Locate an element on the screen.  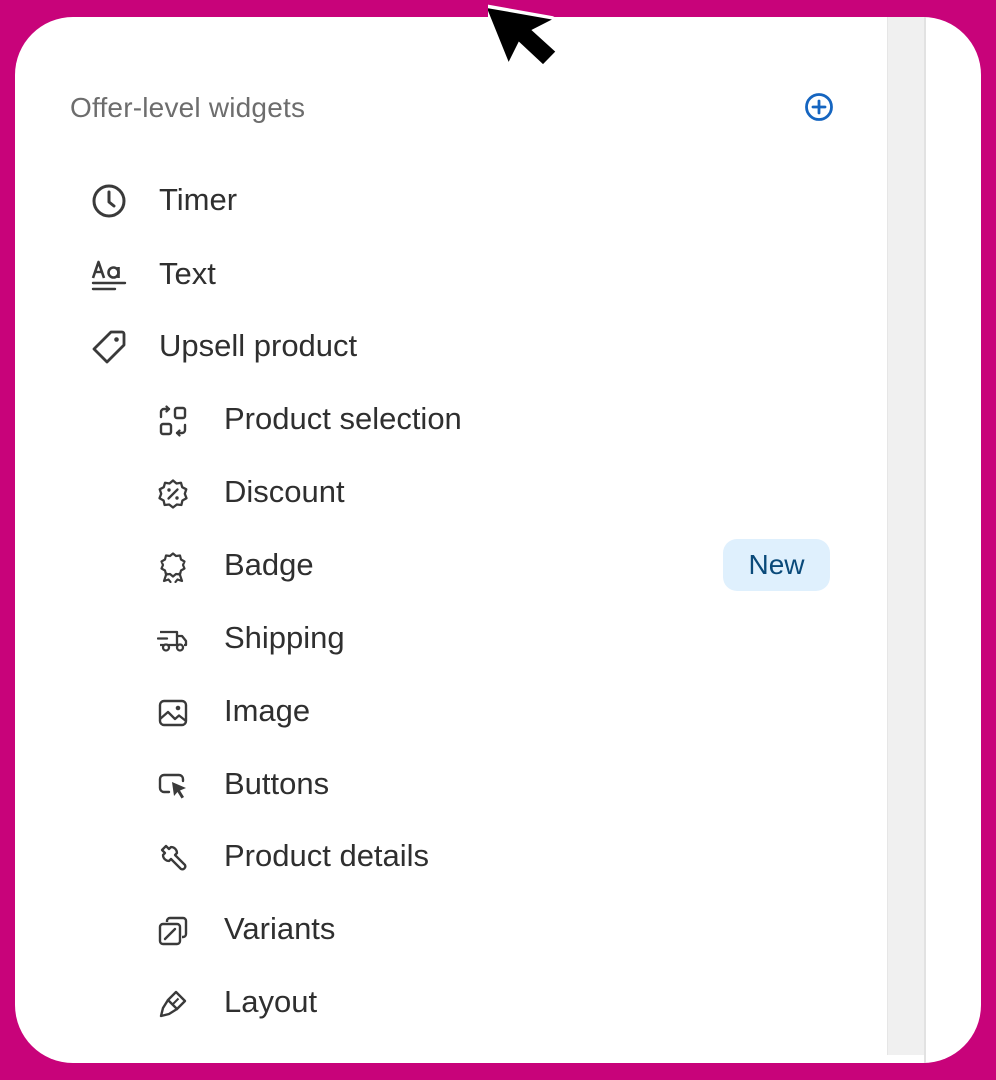
paint-brush-icon is located at coordinates (173, 1004).